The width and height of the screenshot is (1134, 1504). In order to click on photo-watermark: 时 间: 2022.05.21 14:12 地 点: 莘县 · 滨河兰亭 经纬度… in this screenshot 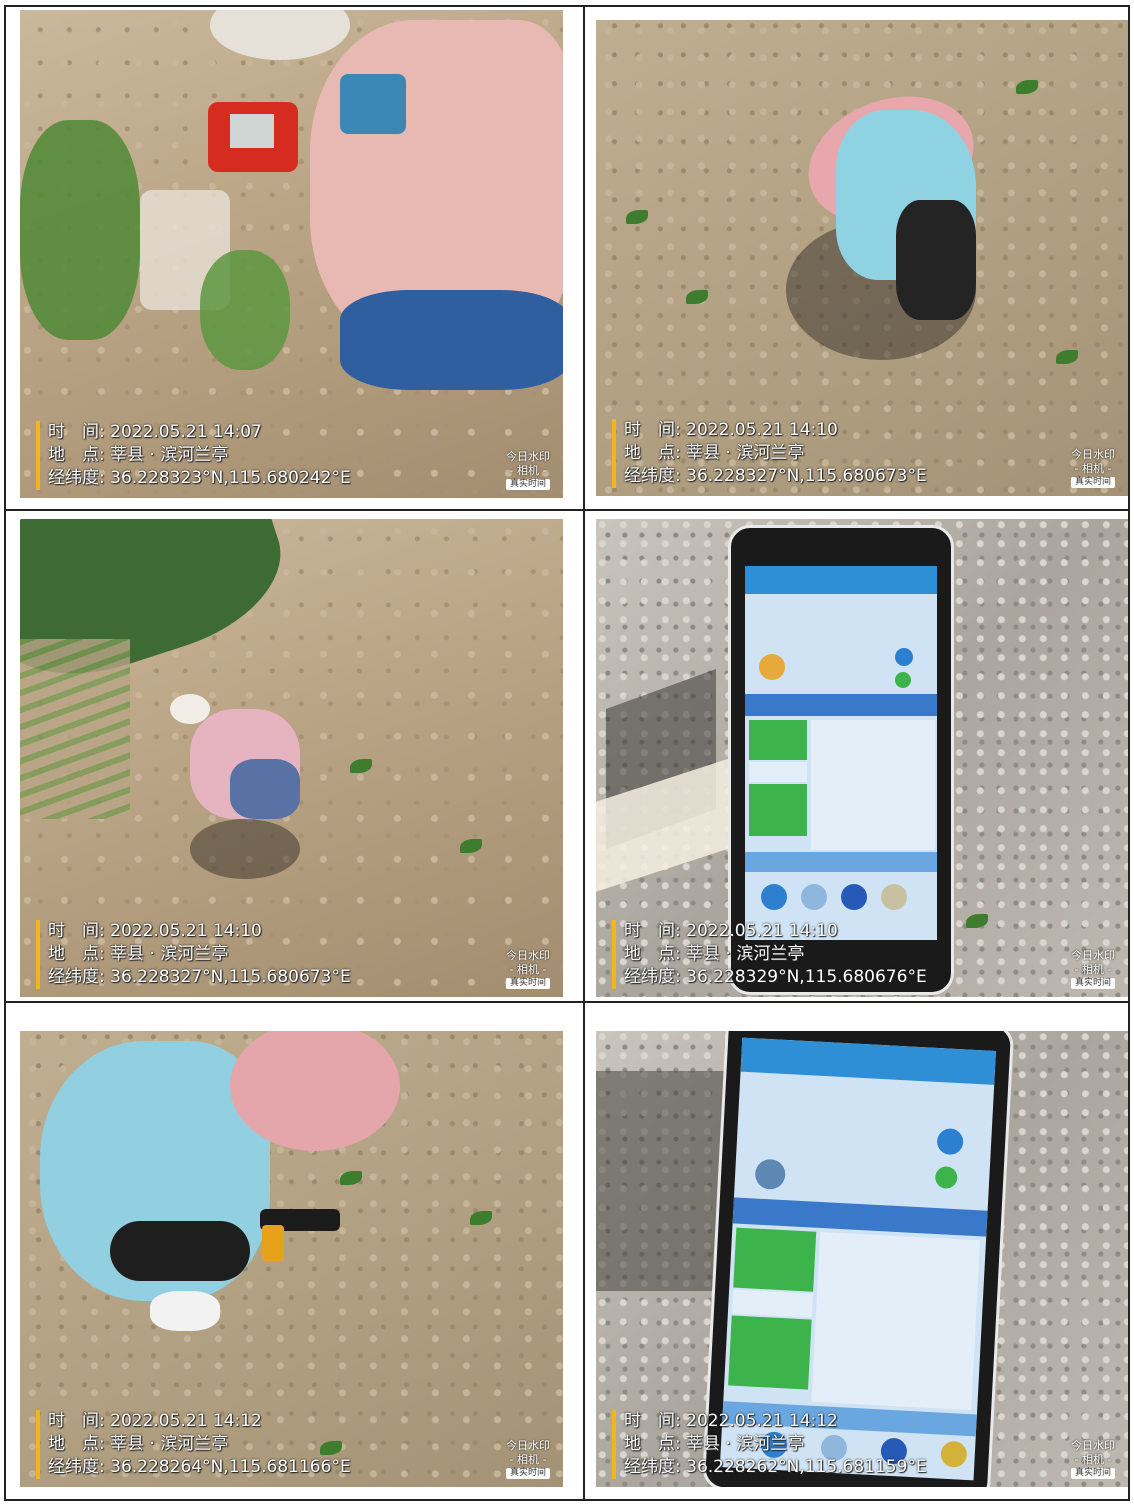, I will do `click(769, 1444)`.